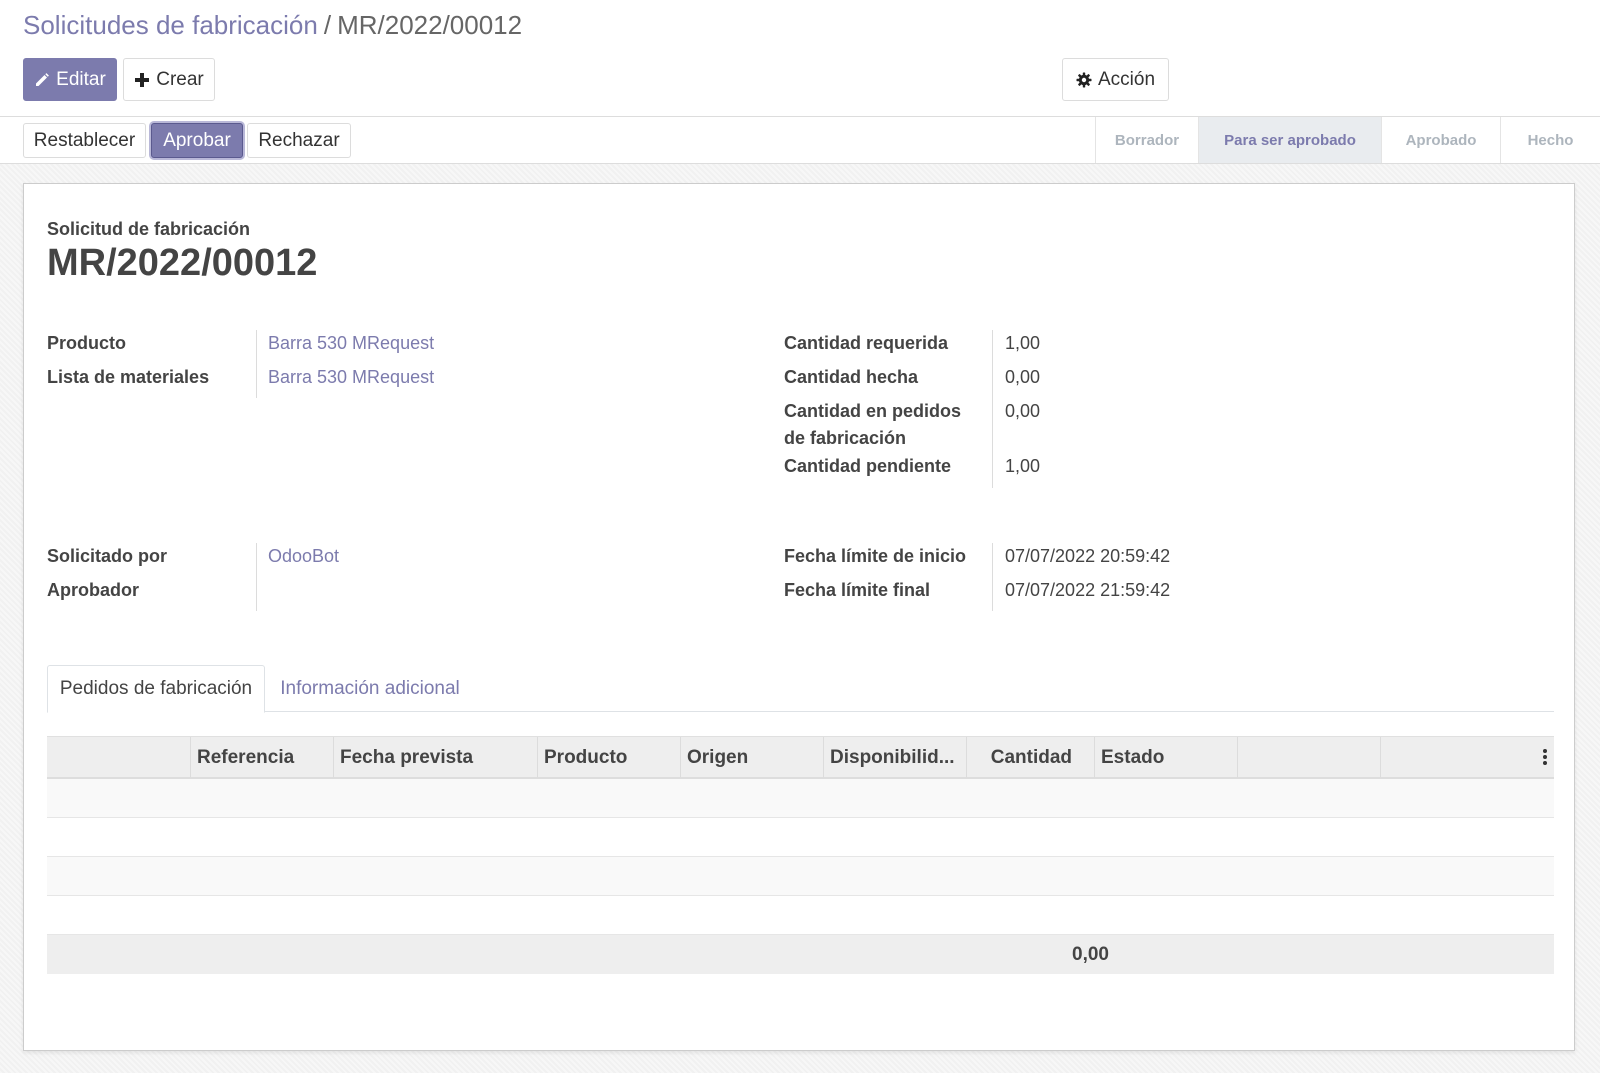 Image resolution: width=1600 pixels, height=1073 pixels. What do you see at coordinates (1308, 757) in the screenshot?
I see `column-header-empty` at bounding box center [1308, 757].